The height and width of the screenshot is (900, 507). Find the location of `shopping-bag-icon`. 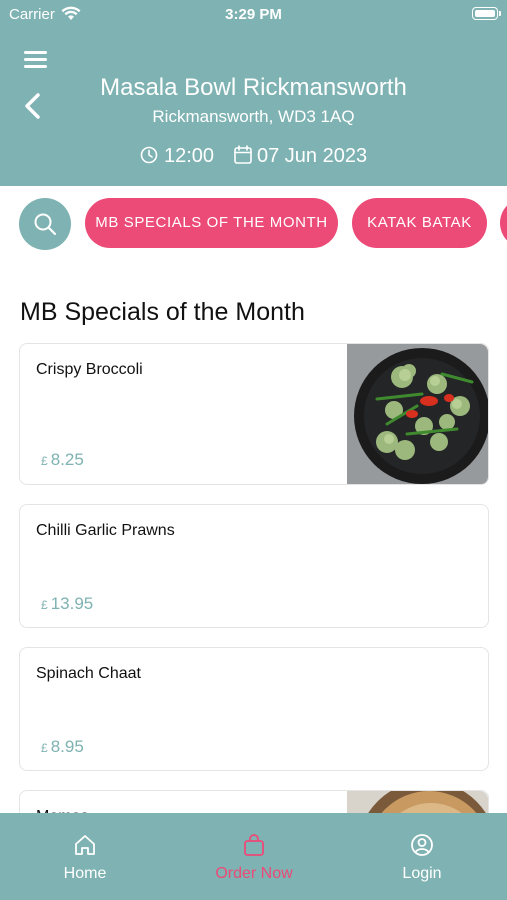

shopping-bag-icon is located at coordinates (254, 845).